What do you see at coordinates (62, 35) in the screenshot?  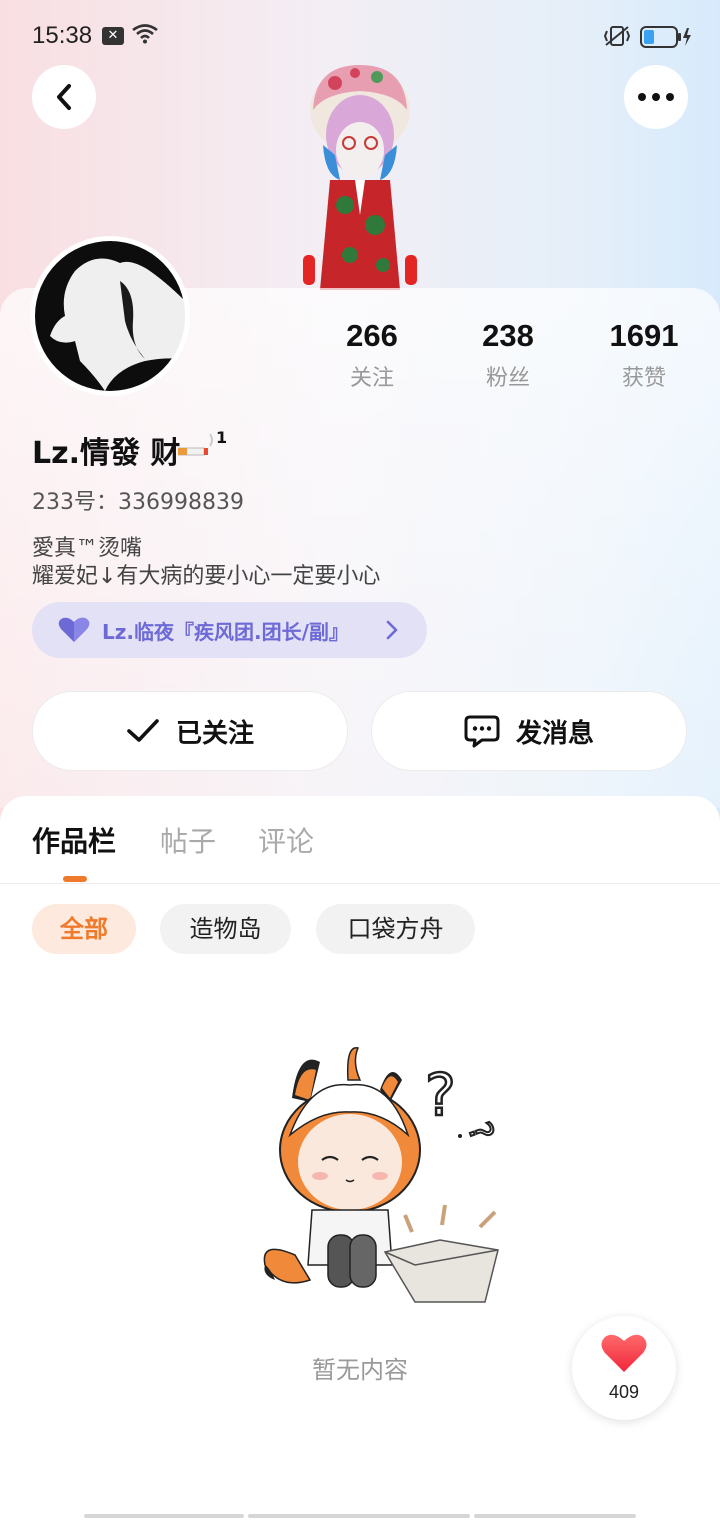 I see `status-time: 15:38` at bounding box center [62, 35].